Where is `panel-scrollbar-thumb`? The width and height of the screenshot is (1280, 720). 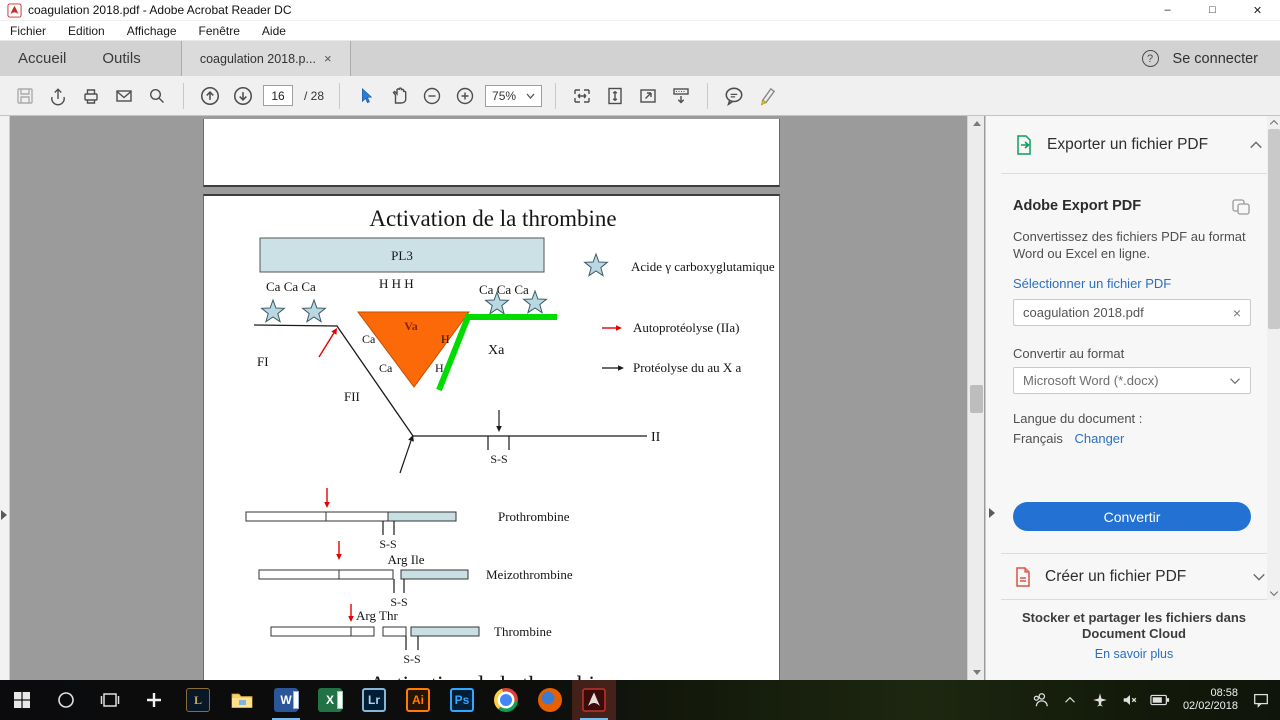
panel-scrollbar-thumb is located at coordinates (1274, 229).